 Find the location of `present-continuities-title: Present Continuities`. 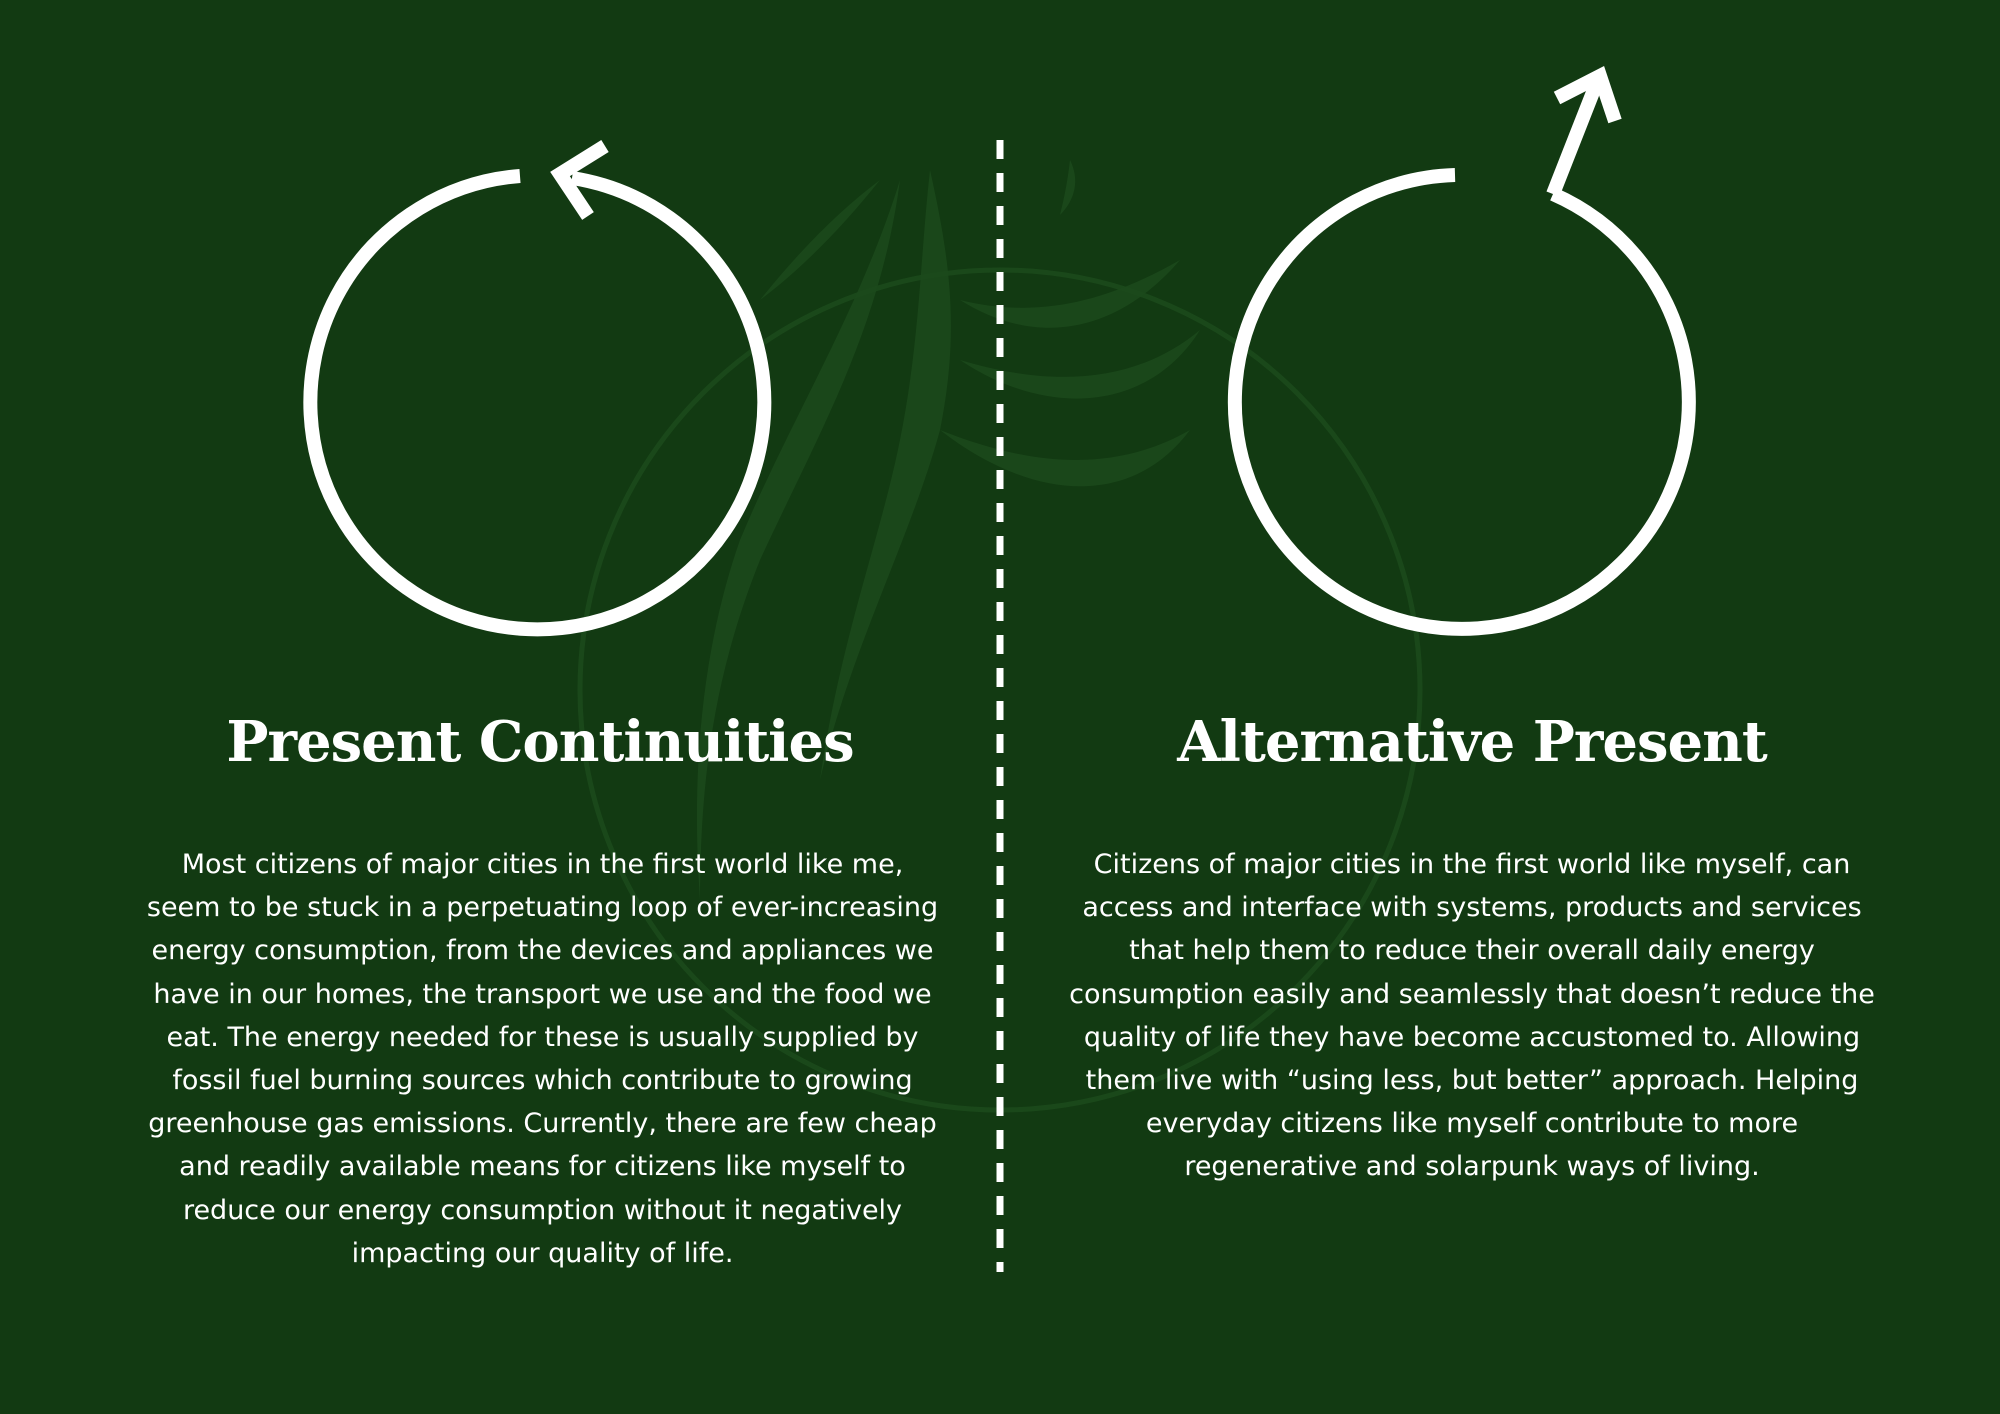

present-continuities-title: Present Continuities is located at coordinates (540, 742).